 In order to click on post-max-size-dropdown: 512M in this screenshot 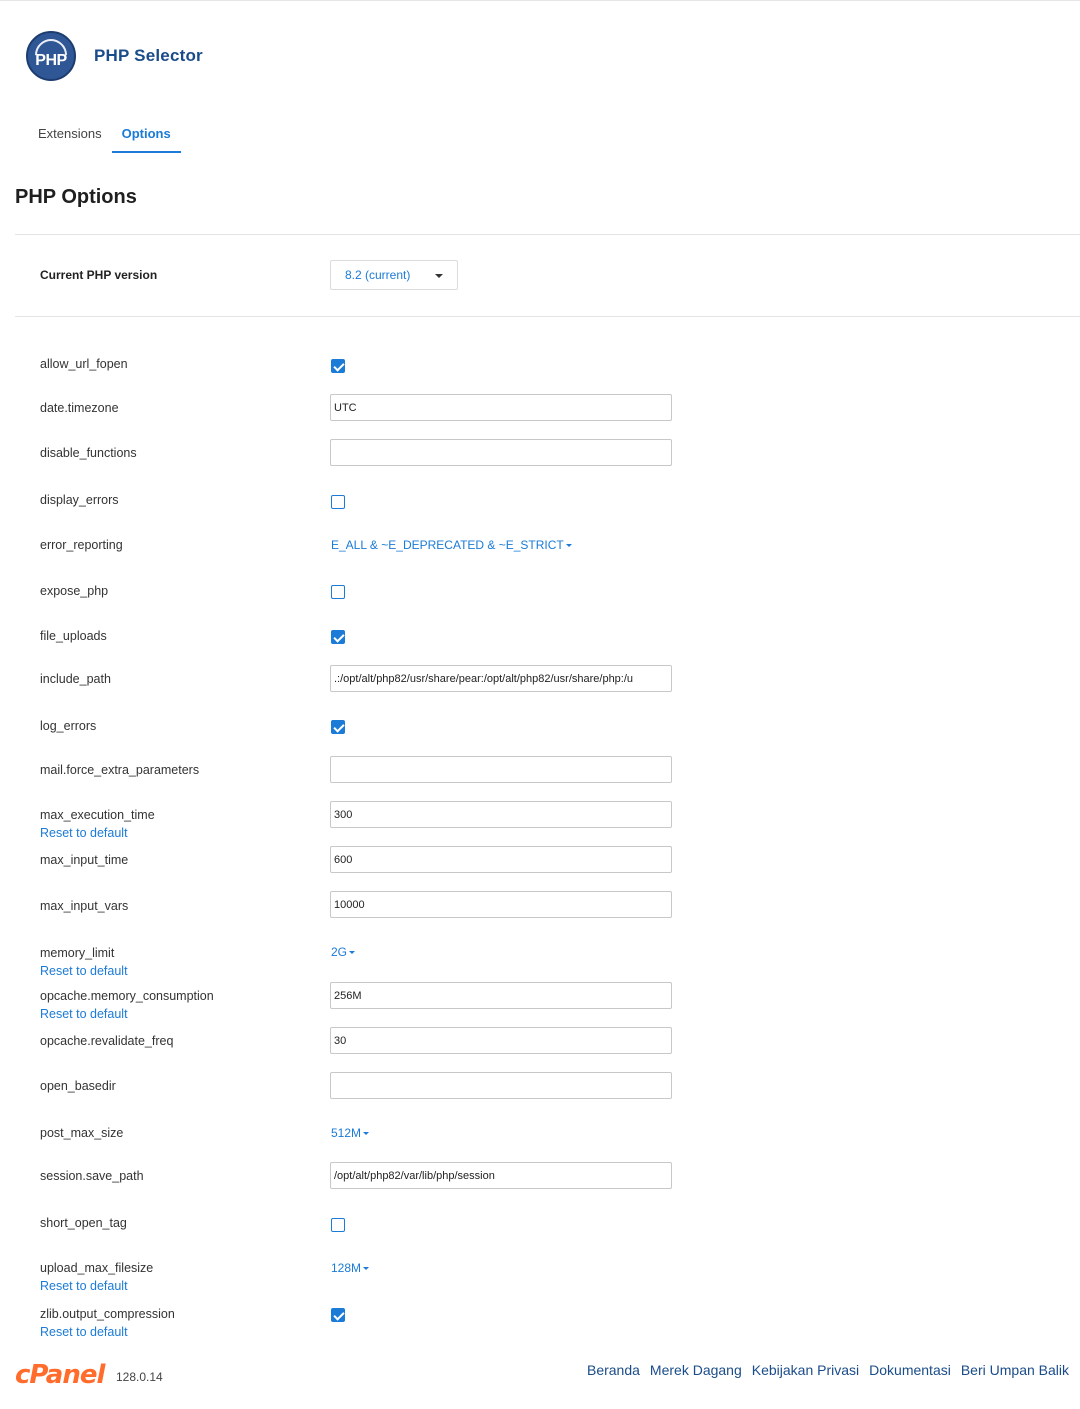, I will do `click(350, 1133)`.